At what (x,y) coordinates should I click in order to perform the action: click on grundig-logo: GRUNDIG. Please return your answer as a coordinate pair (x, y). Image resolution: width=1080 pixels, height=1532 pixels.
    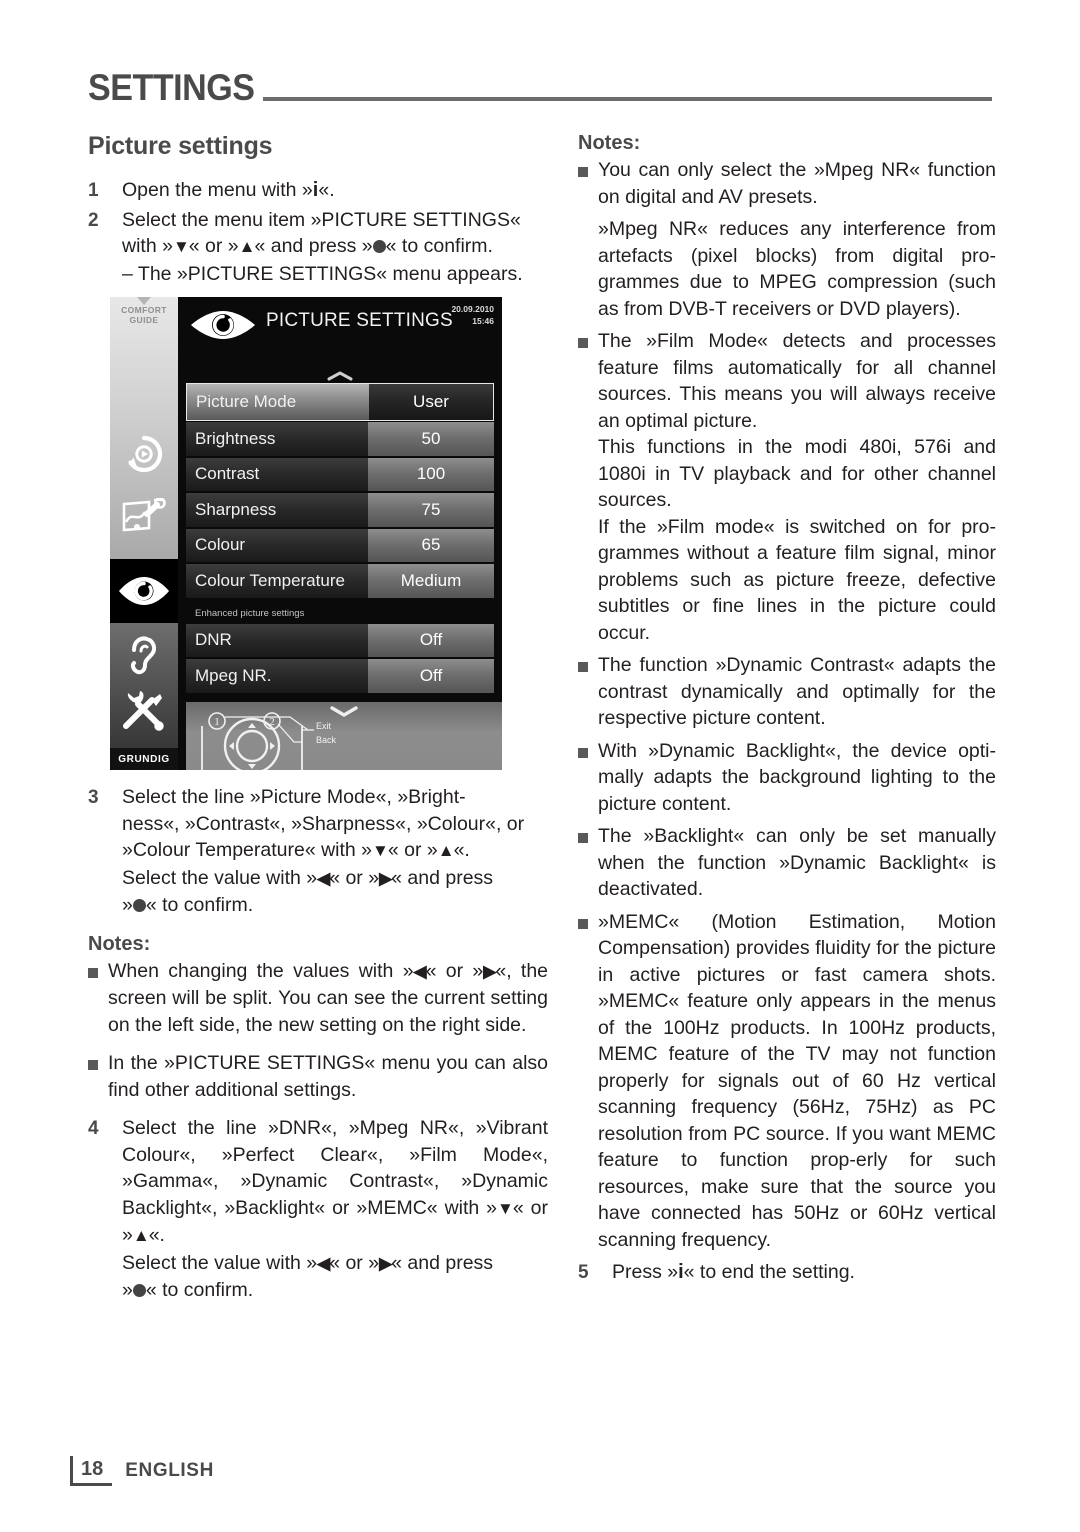
    Looking at the image, I should click on (144, 759).